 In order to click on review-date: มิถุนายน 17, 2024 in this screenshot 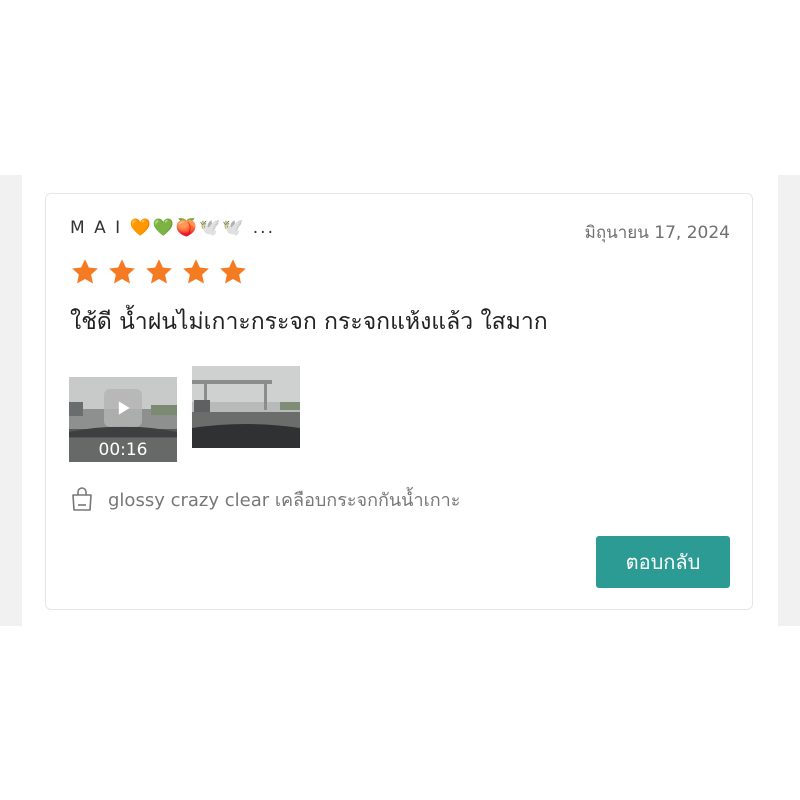, I will do `click(657, 233)`.